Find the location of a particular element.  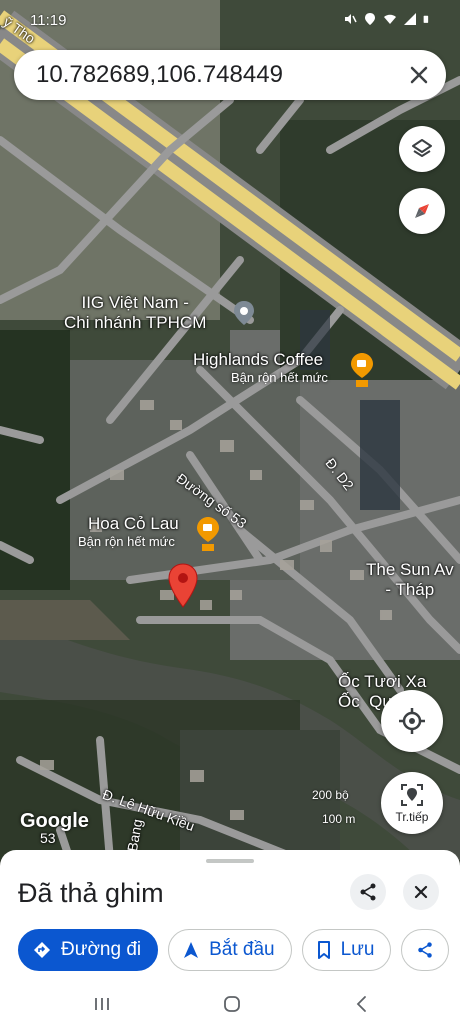

google-logo: Google is located at coordinates (54, 821).